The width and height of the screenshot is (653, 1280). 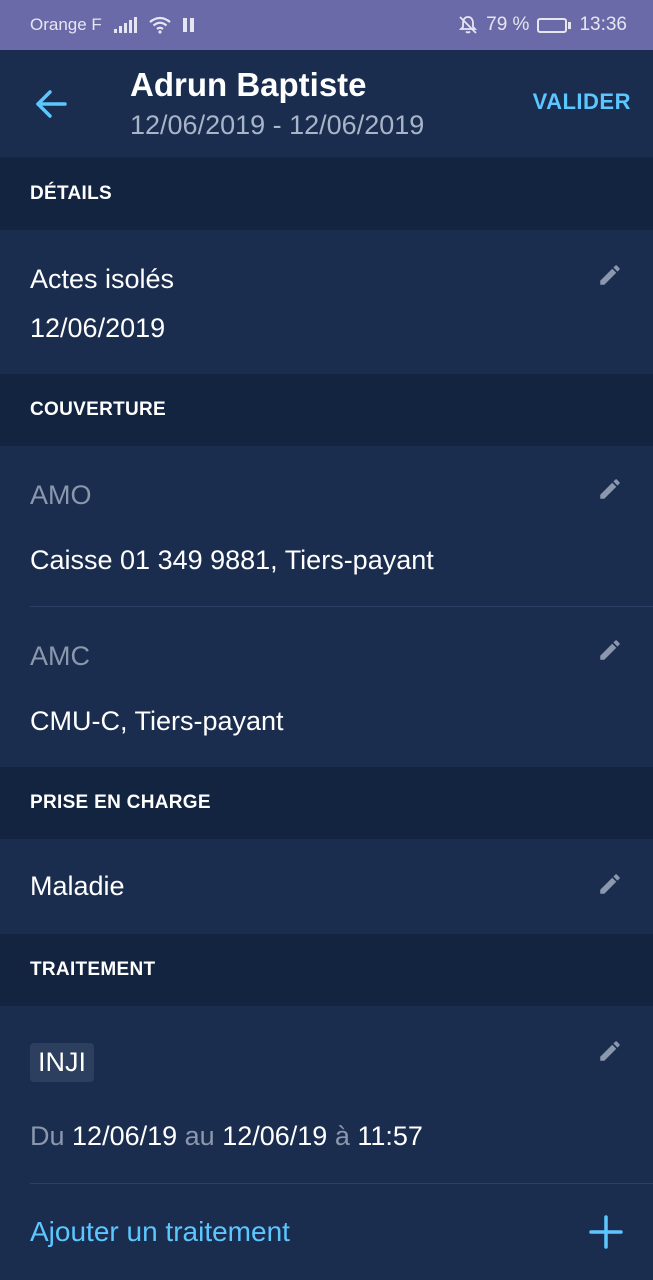 What do you see at coordinates (326, 687) in the screenshot?
I see `amc-card: AMC CMU-C, Tiers-payant` at bounding box center [326, 687].